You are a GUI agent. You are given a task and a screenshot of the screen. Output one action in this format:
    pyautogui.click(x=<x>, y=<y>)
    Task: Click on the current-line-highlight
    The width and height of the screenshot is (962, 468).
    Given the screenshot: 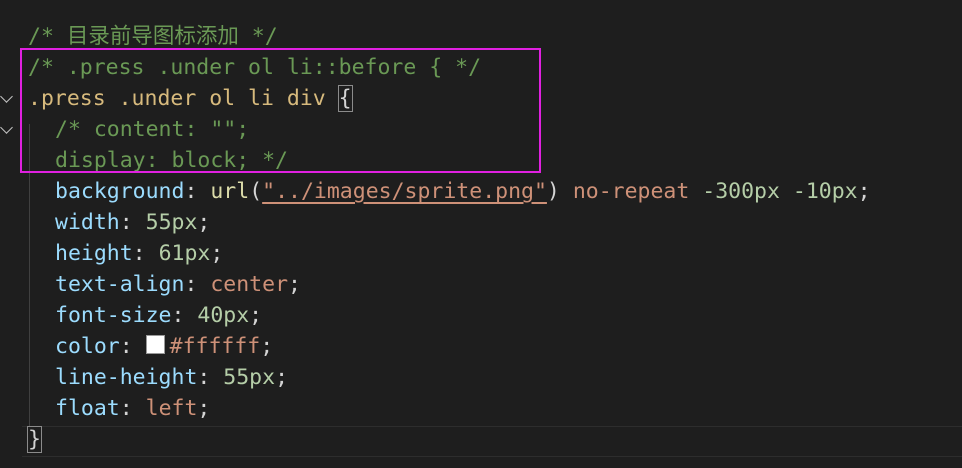 What is the action you would take?
    pyautogui.click(x=492, y=441)
    